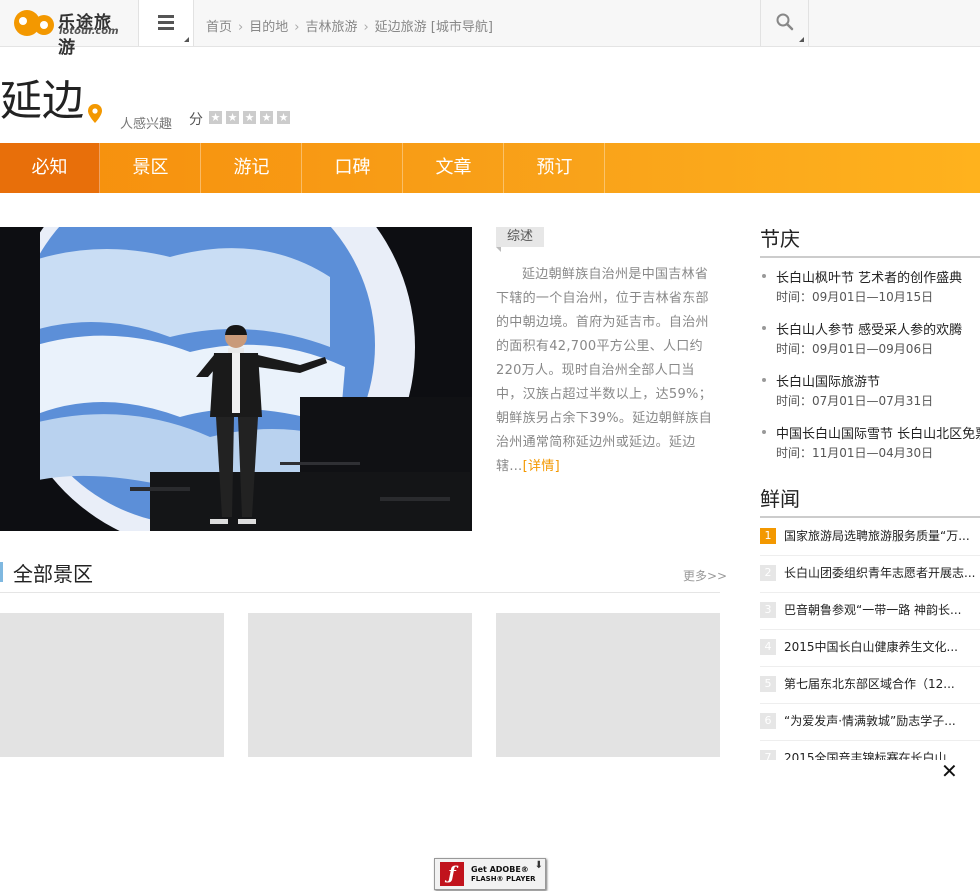  Describe the element at coordinates (768, 647) in the screenshot. I see `rank-badge: 4` at that location.